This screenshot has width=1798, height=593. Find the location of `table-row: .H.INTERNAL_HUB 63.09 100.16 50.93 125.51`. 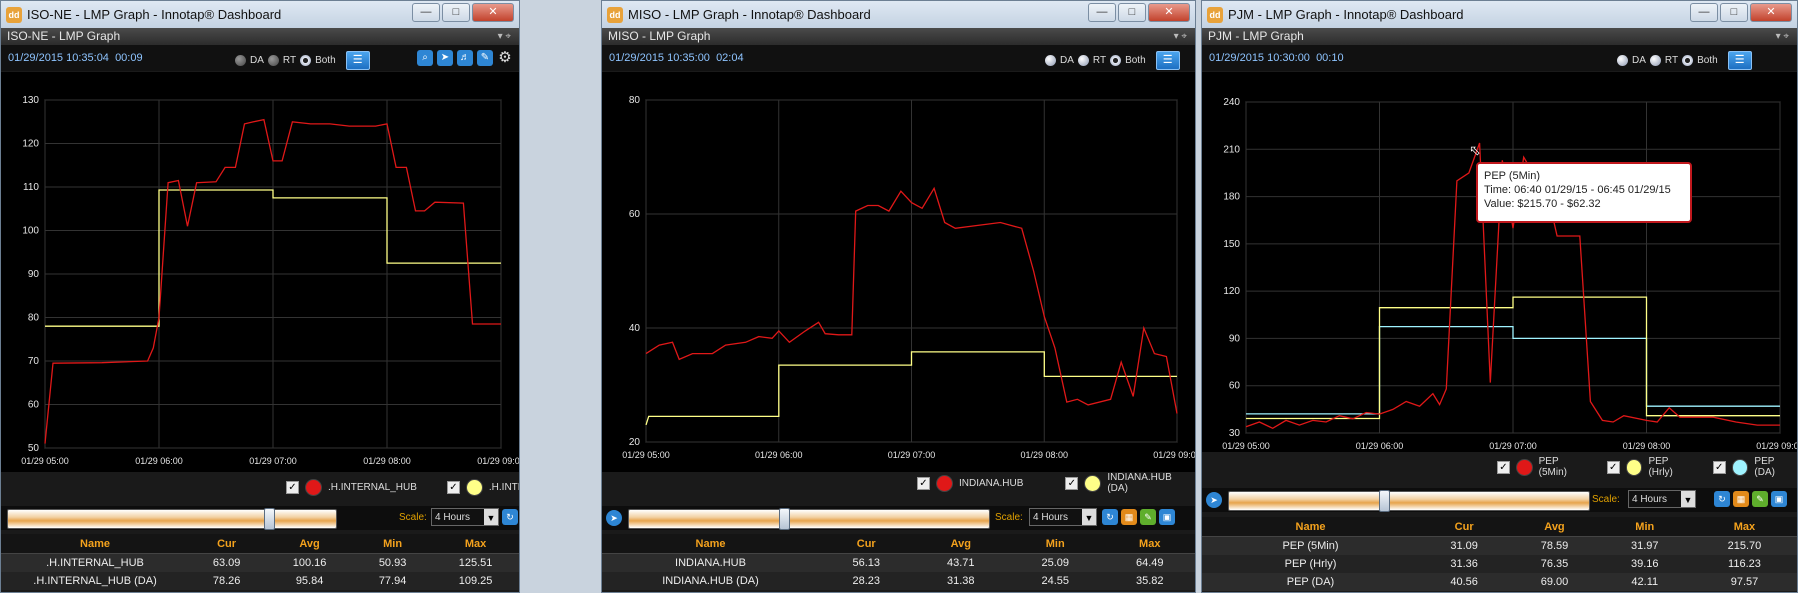

table-row: .H.INTERNAL_HUB 63.09 100.16 50.93 125.51 is located at coordinates (260, 562).